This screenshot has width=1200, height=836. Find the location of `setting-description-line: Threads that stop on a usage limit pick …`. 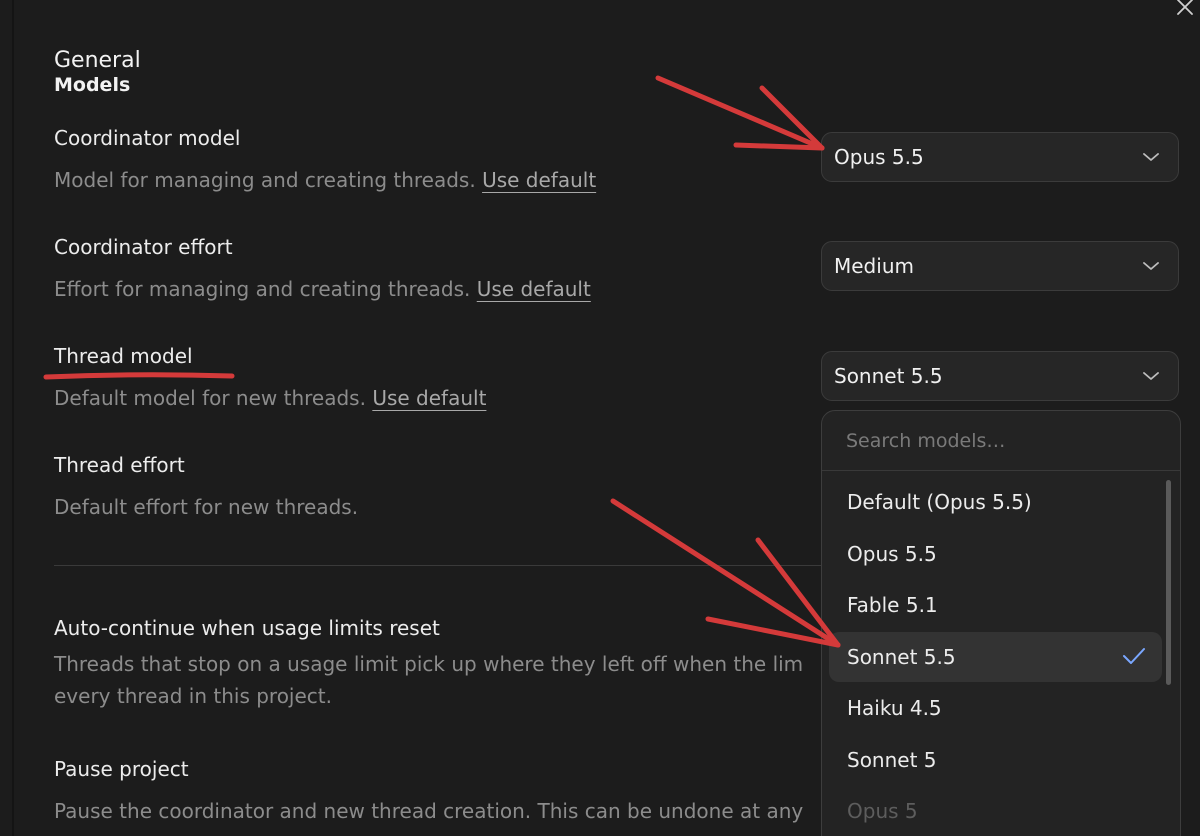

setting-description-line: Threads that stop on a usage limit pick … is located at coordinates (429, 664).